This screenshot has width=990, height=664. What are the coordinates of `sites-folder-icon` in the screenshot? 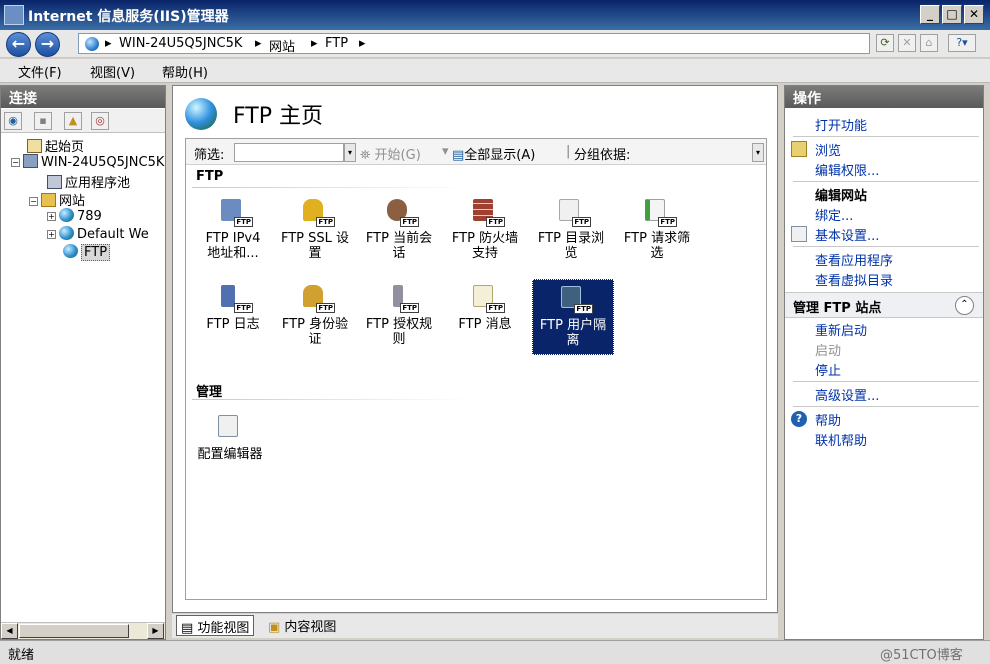 It's located at (48, 200).